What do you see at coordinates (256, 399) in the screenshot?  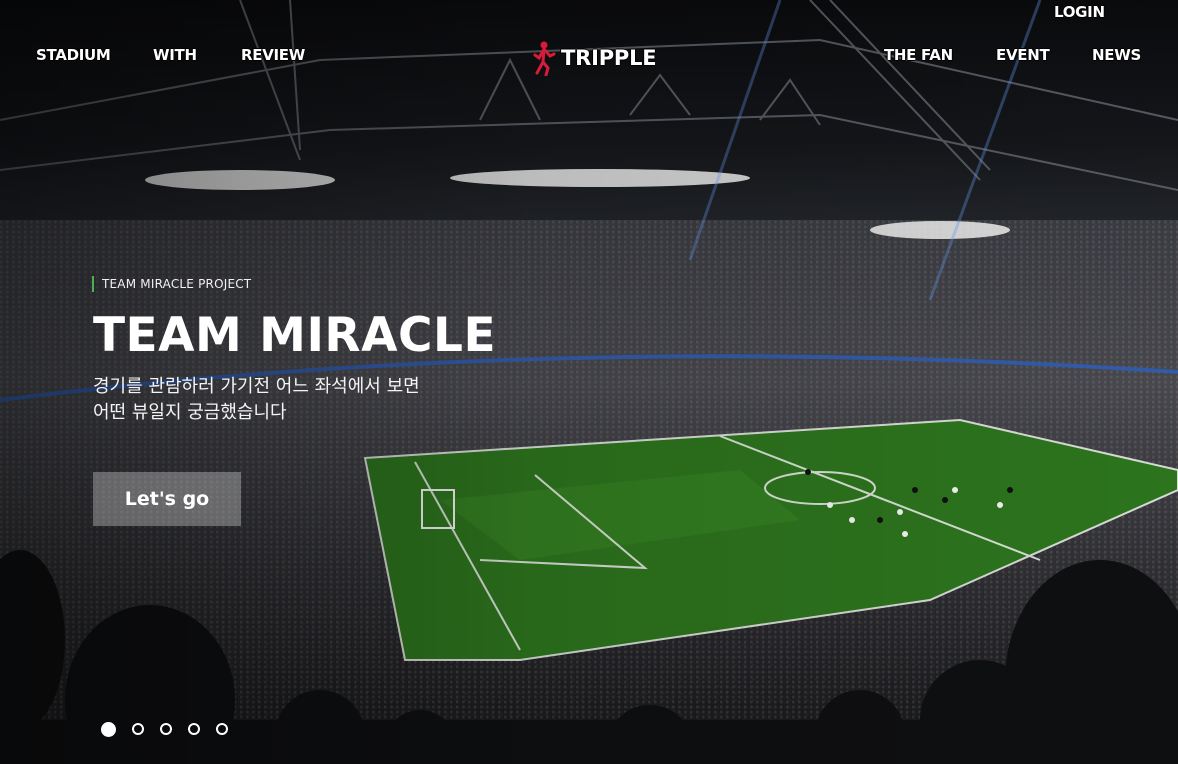 I see `hero-description: 경기를 관람하러 가기전 어느 좌석에서 보면 어떤 뷰일지 궁금했습니다` at bounding box center [256, 399].